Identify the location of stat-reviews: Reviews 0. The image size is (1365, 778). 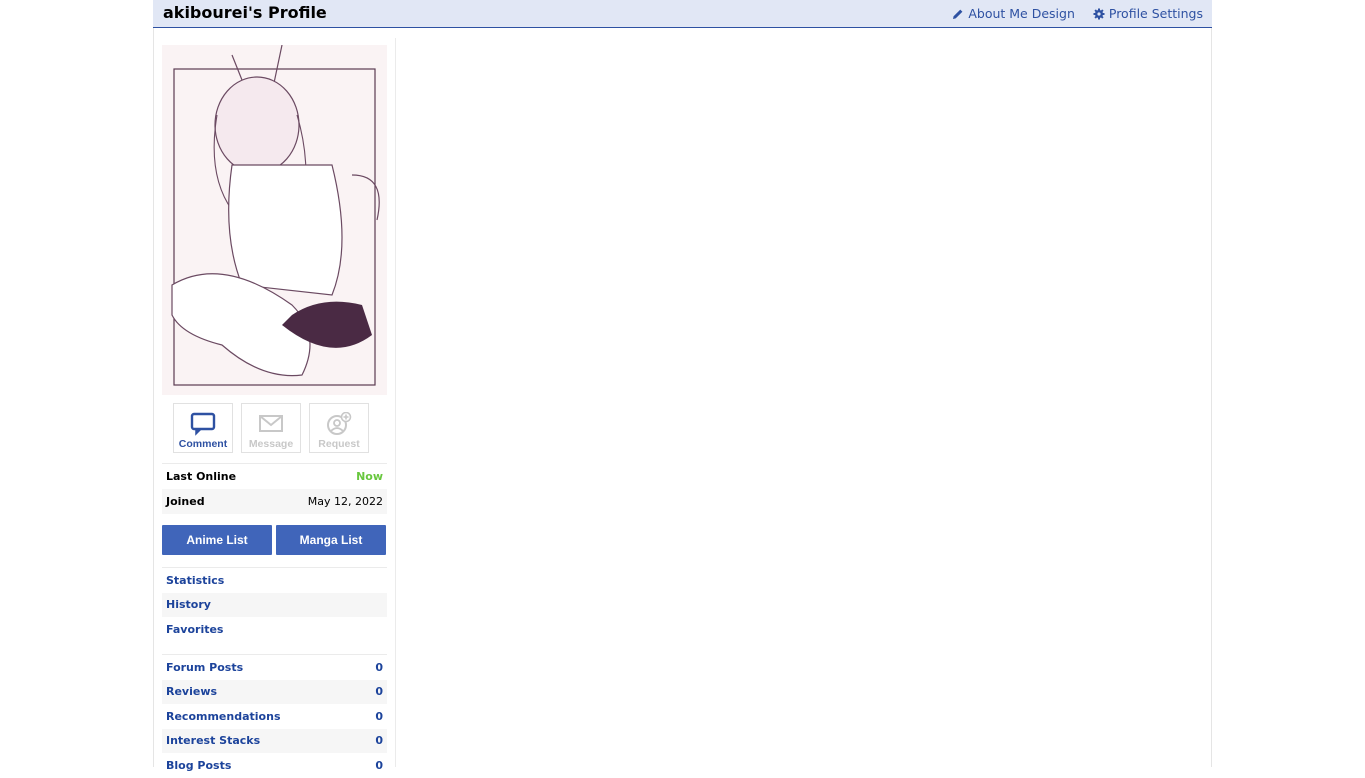
(274, 691).